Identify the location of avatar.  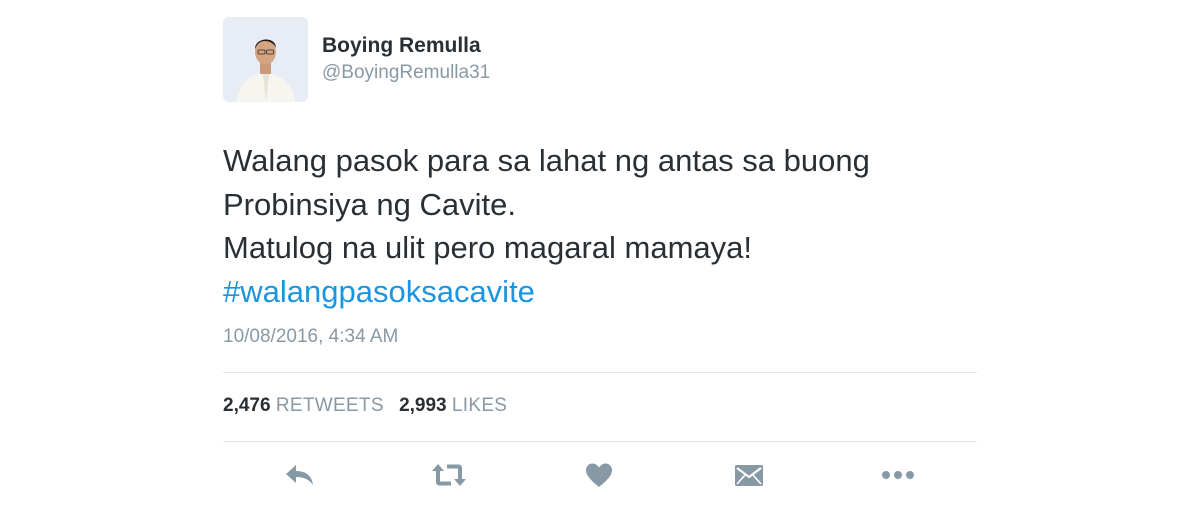
(265, 59).